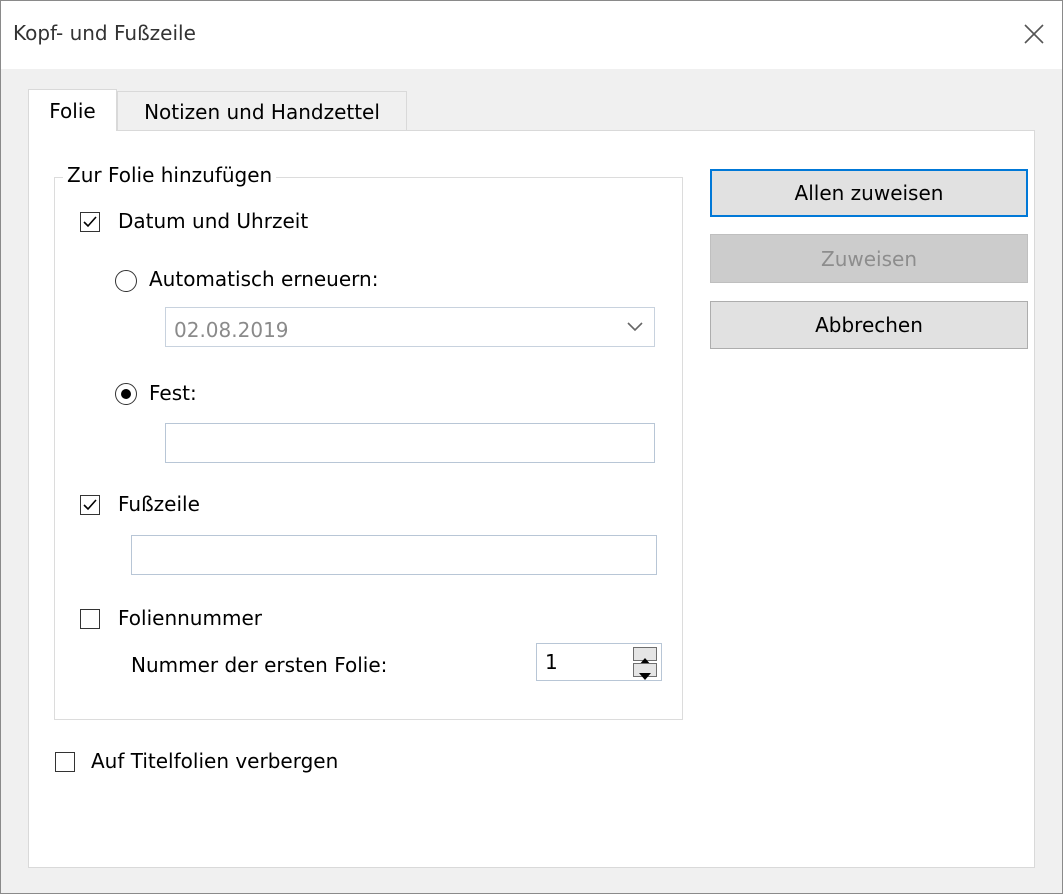 This screenshot has height=894, width=1063. What do you see at coordinates (551, 662) in the screenshot?
I see `start-number-value: 1` at bounding box center [551, 662].